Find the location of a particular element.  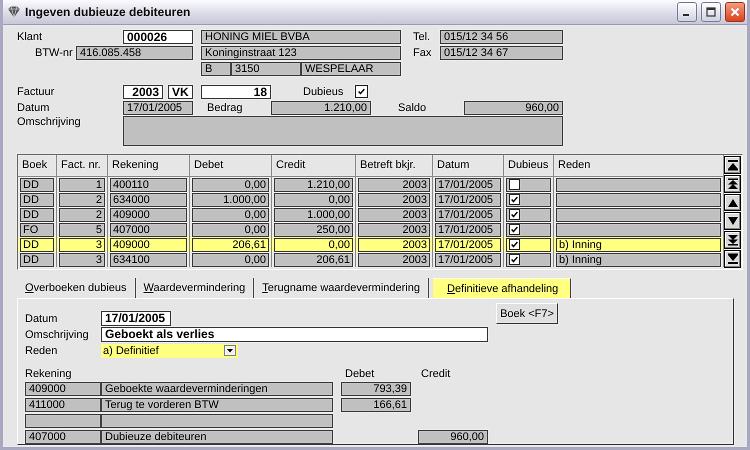

invoice-number-field: 18 is located at coordinates (236, 91).